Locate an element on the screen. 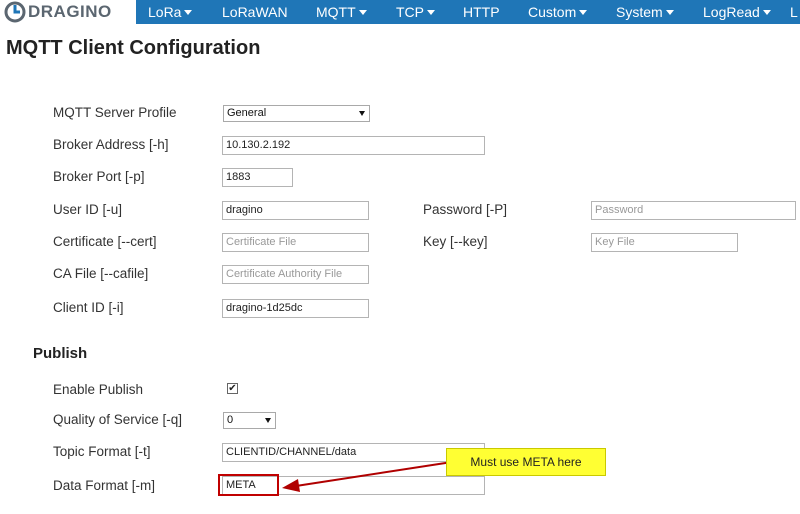 This screenshot has height=514, width=800. annotation-arrow-icon is located at coordinates (367, 476).